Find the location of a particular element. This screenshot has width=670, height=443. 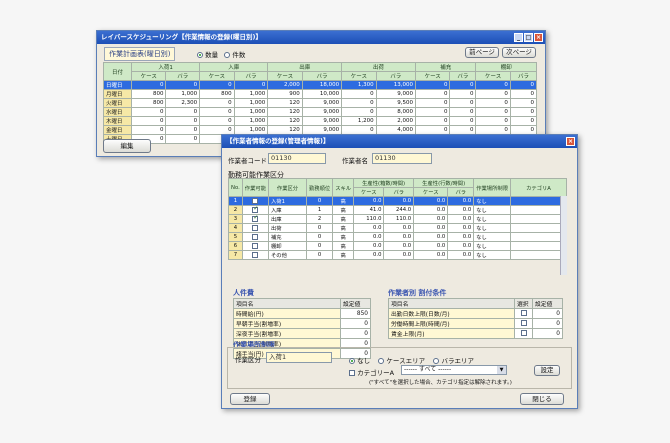

grid-cell: 800 is located at coordinates (217, 94).